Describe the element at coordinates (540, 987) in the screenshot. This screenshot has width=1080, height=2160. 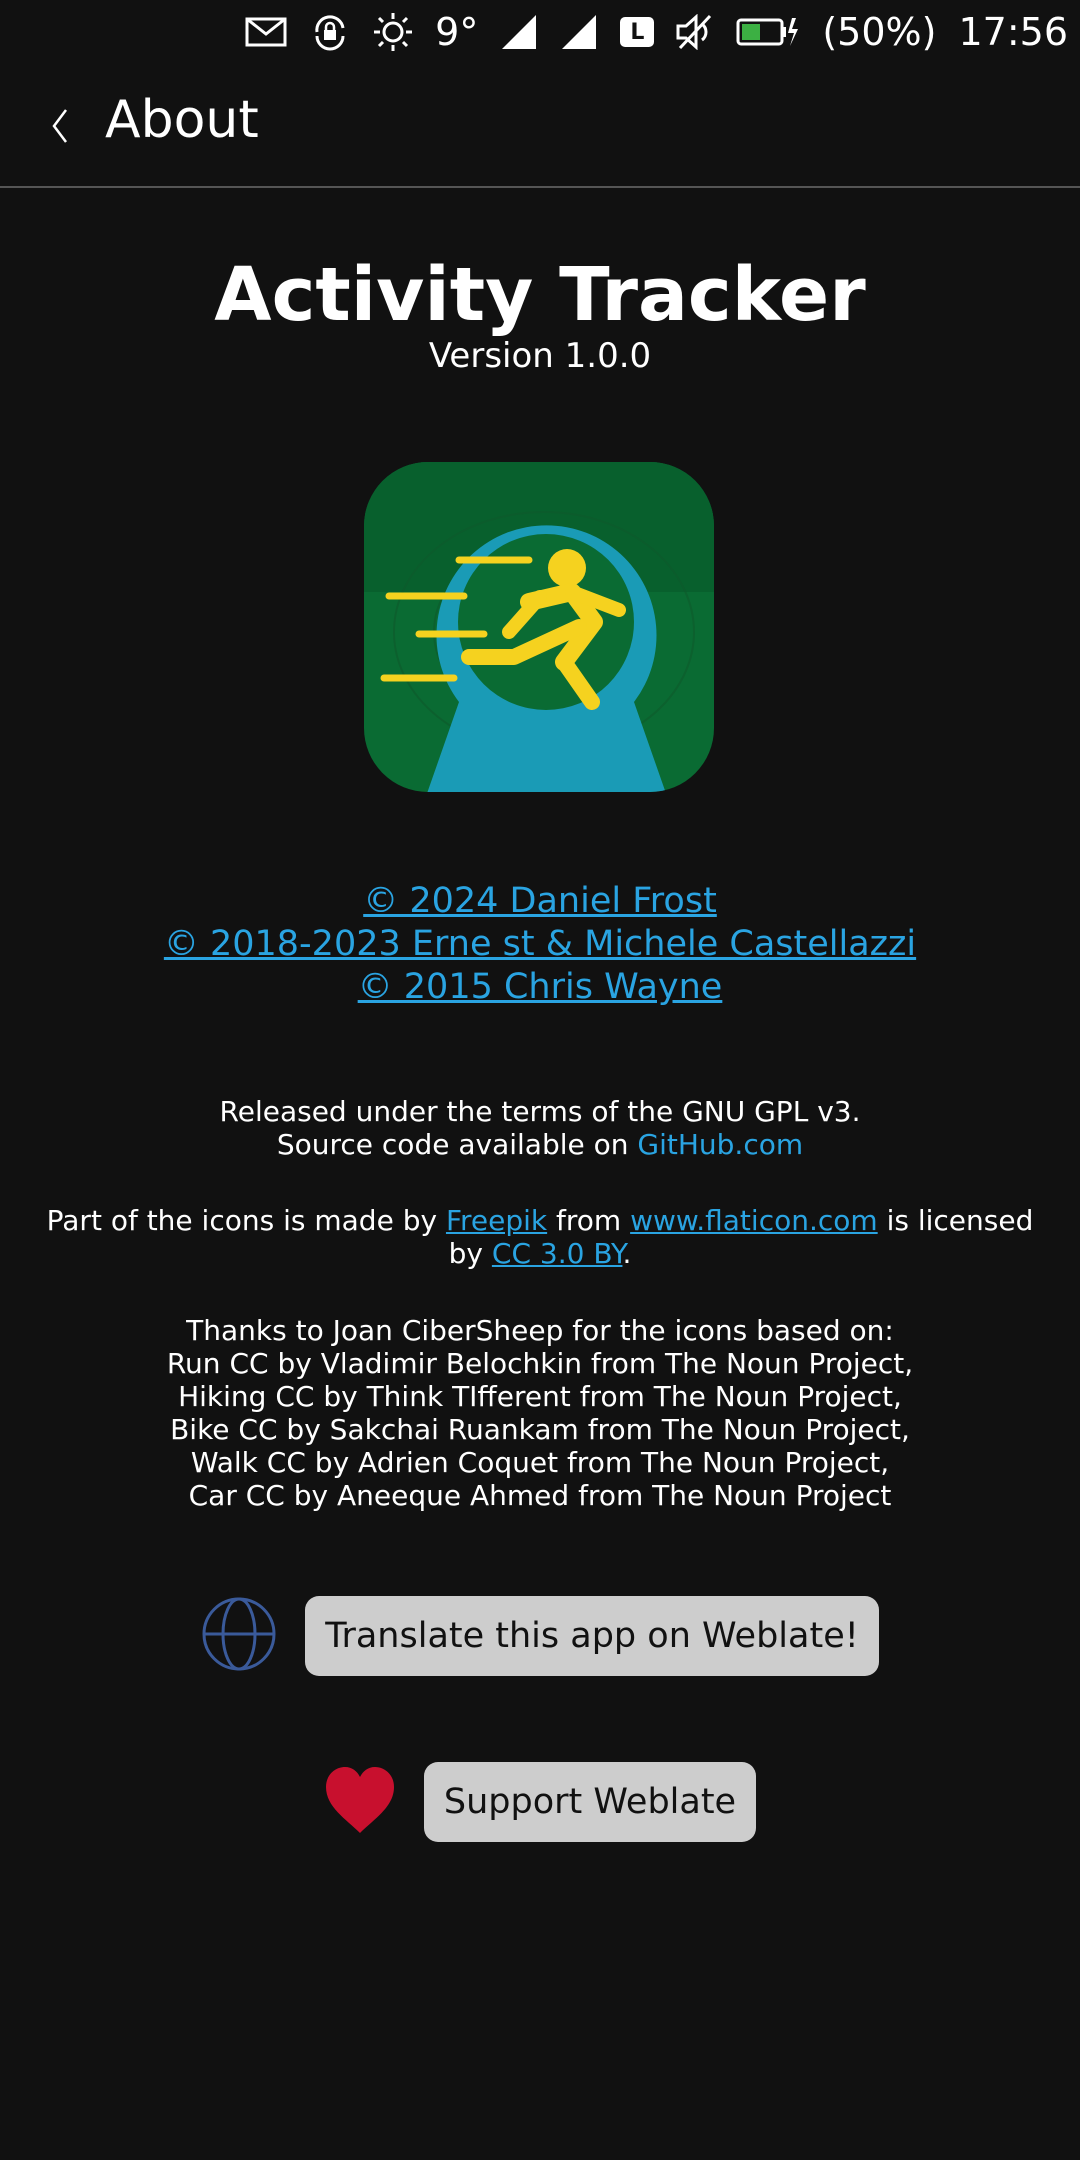
I see `copyright-link-chris-wayne: © 2015 Chris Wayne` at that location.